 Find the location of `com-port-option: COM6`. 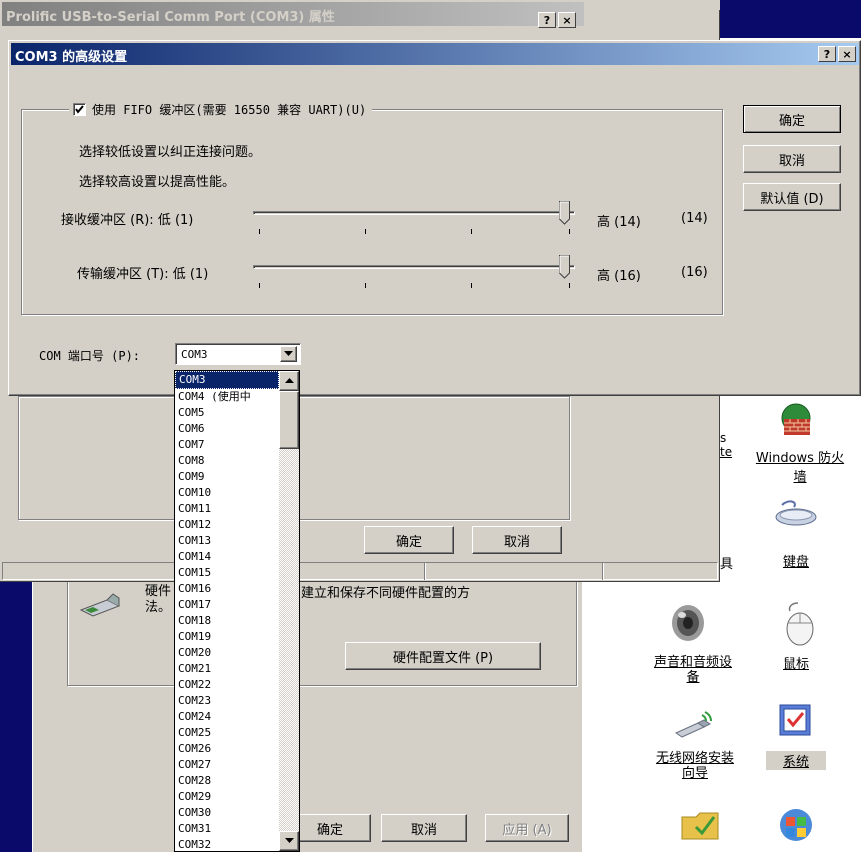

com-port-option: COM6 is located at coordinates (227, 429).